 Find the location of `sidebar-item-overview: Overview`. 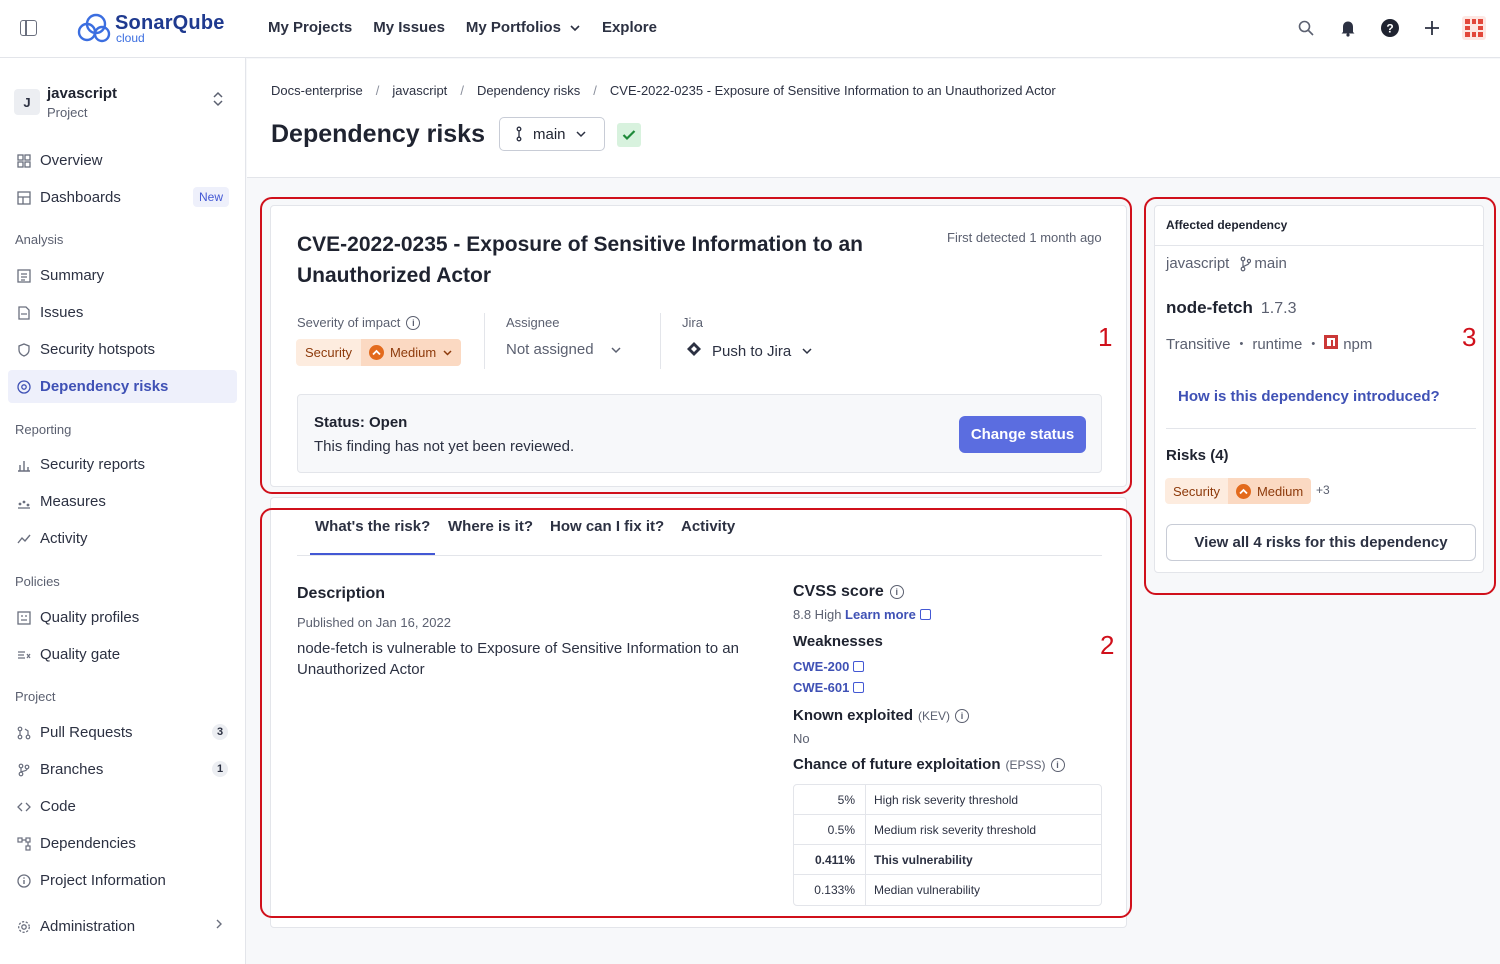

sidebar-item-overview: Overview is located at coordinates (122, 160).